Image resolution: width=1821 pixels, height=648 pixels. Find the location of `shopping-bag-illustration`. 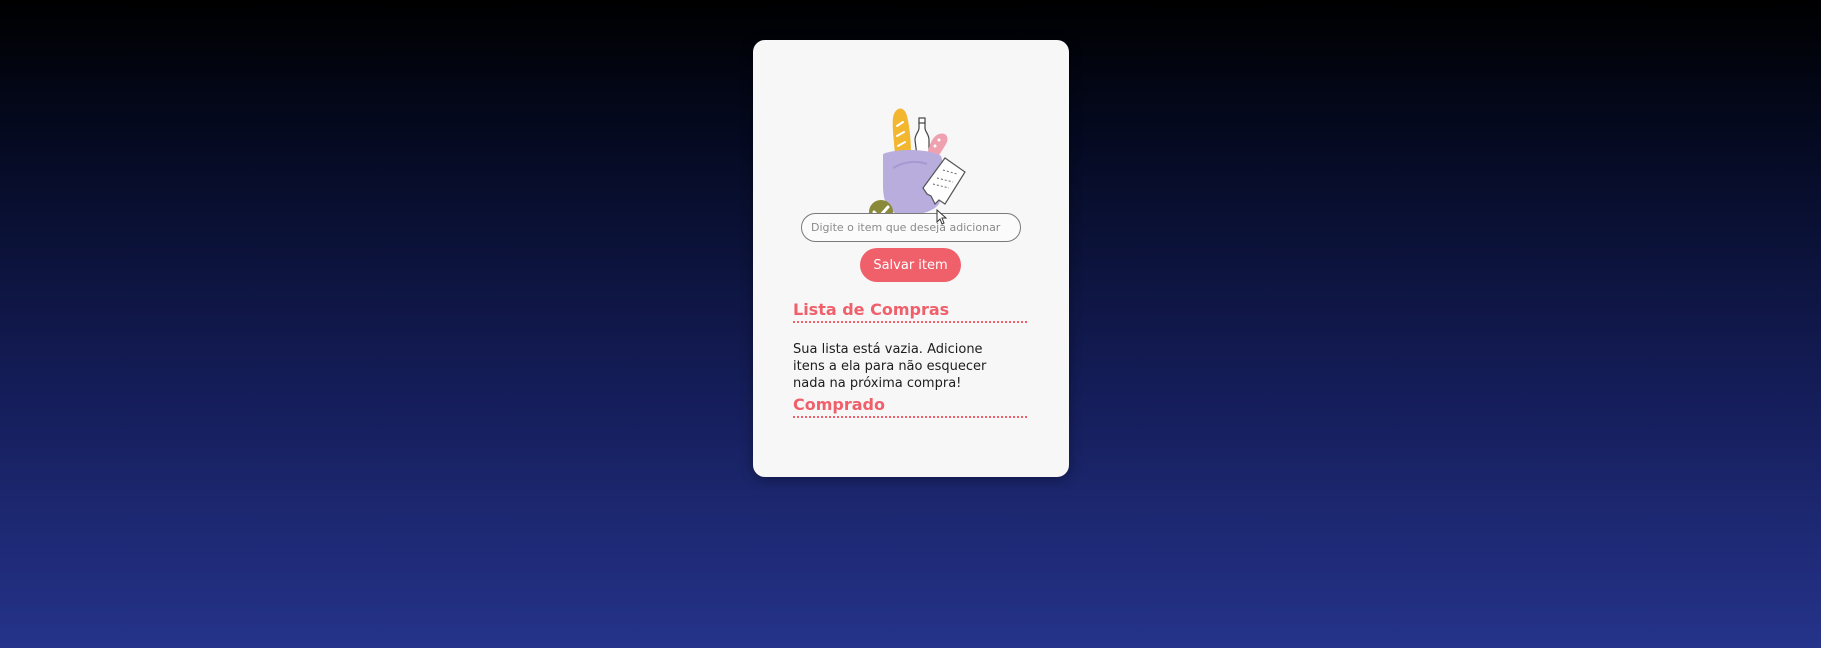

shopping-bag-illustration is located at coordinates (917, 166).